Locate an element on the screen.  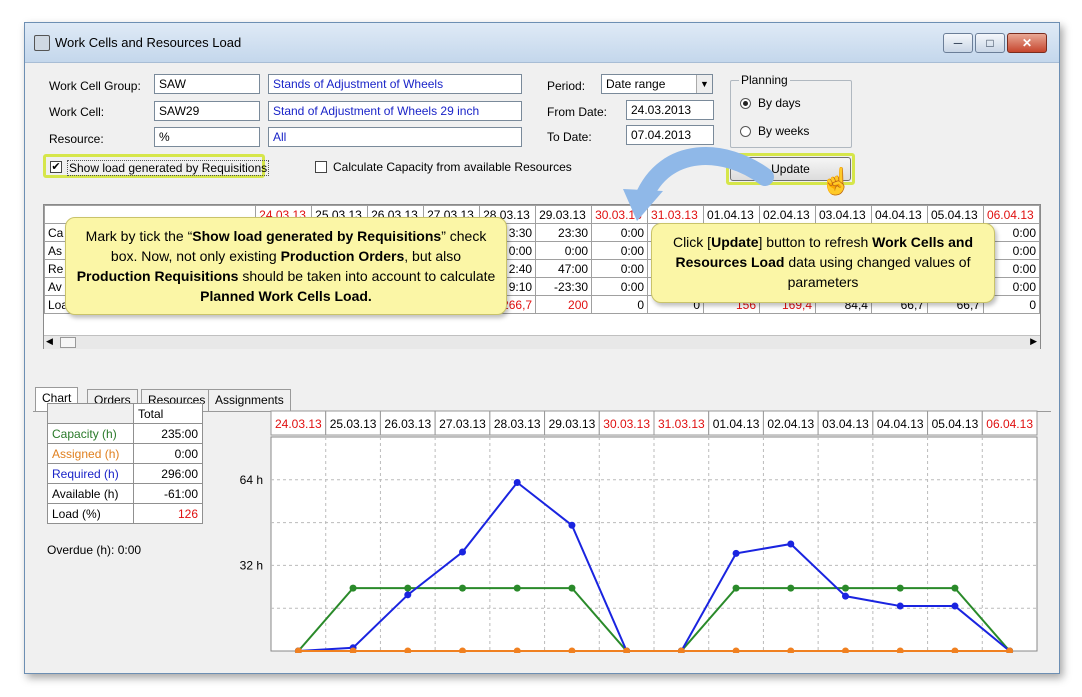
by-days-label: By days is located at coordinates (779, 103).